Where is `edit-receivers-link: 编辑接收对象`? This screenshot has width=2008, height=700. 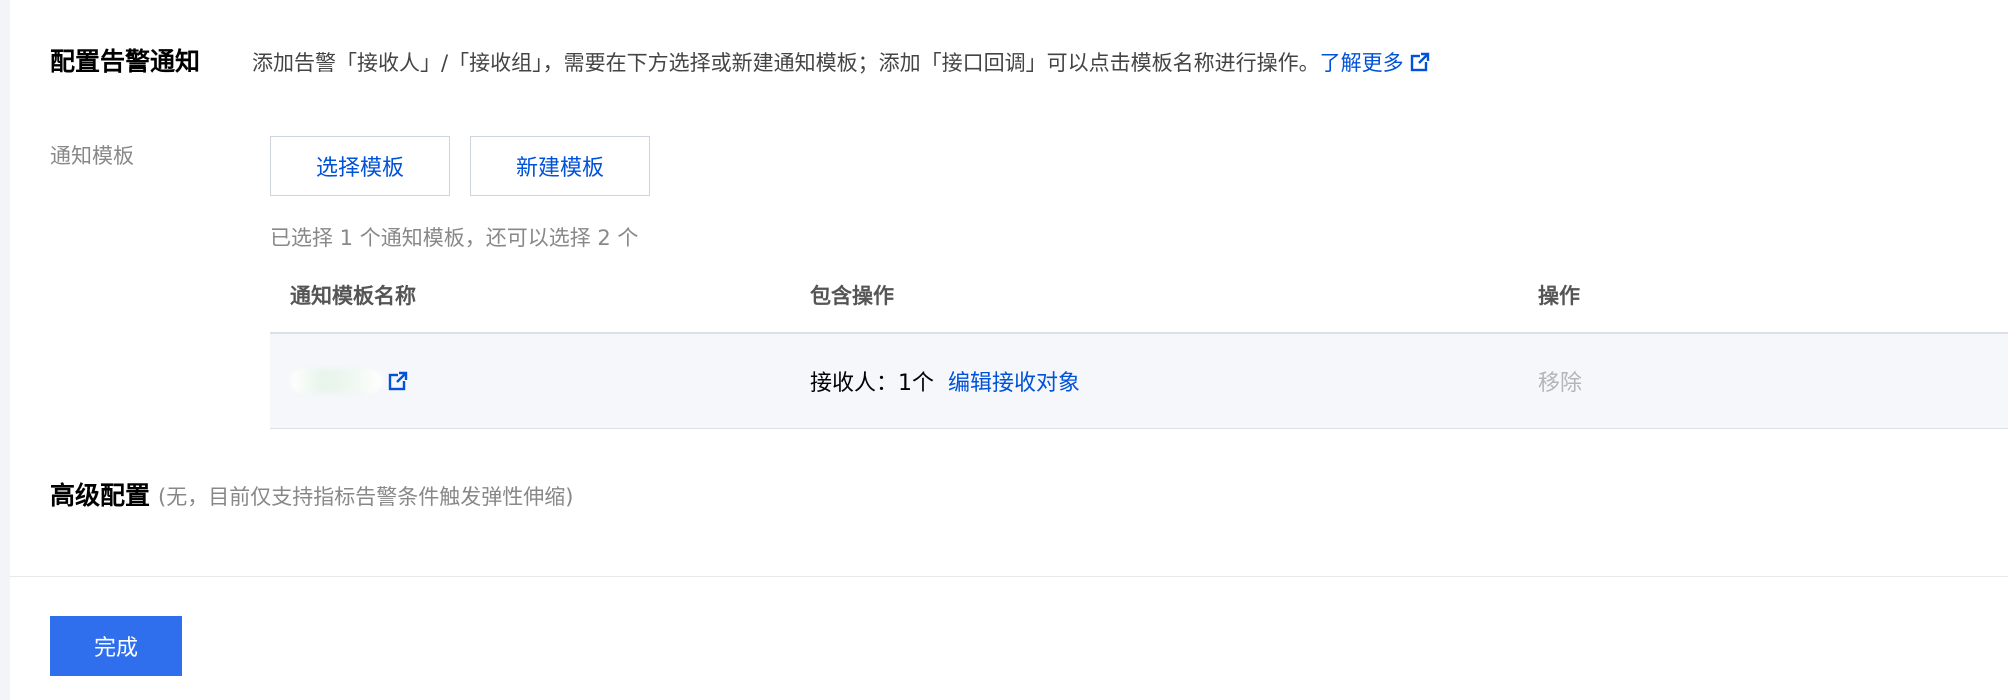 edit-receivers-link: 编辑接收对象 is located at coordinates (1014, 381).